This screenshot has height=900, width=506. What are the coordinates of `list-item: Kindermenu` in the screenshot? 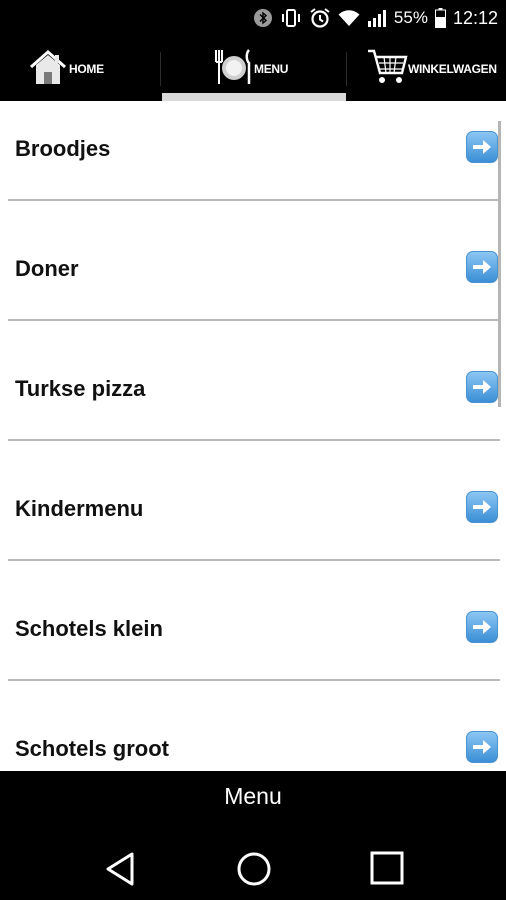 It's located at (253, 520).